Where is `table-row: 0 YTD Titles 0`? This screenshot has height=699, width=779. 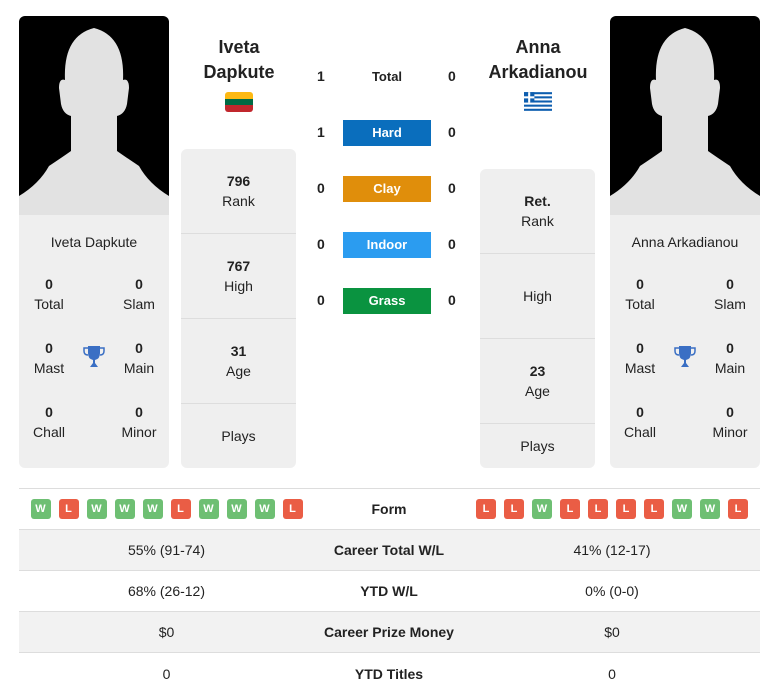 table-row: 0 YTD Titles 0 is located at coordinates (389, 673).